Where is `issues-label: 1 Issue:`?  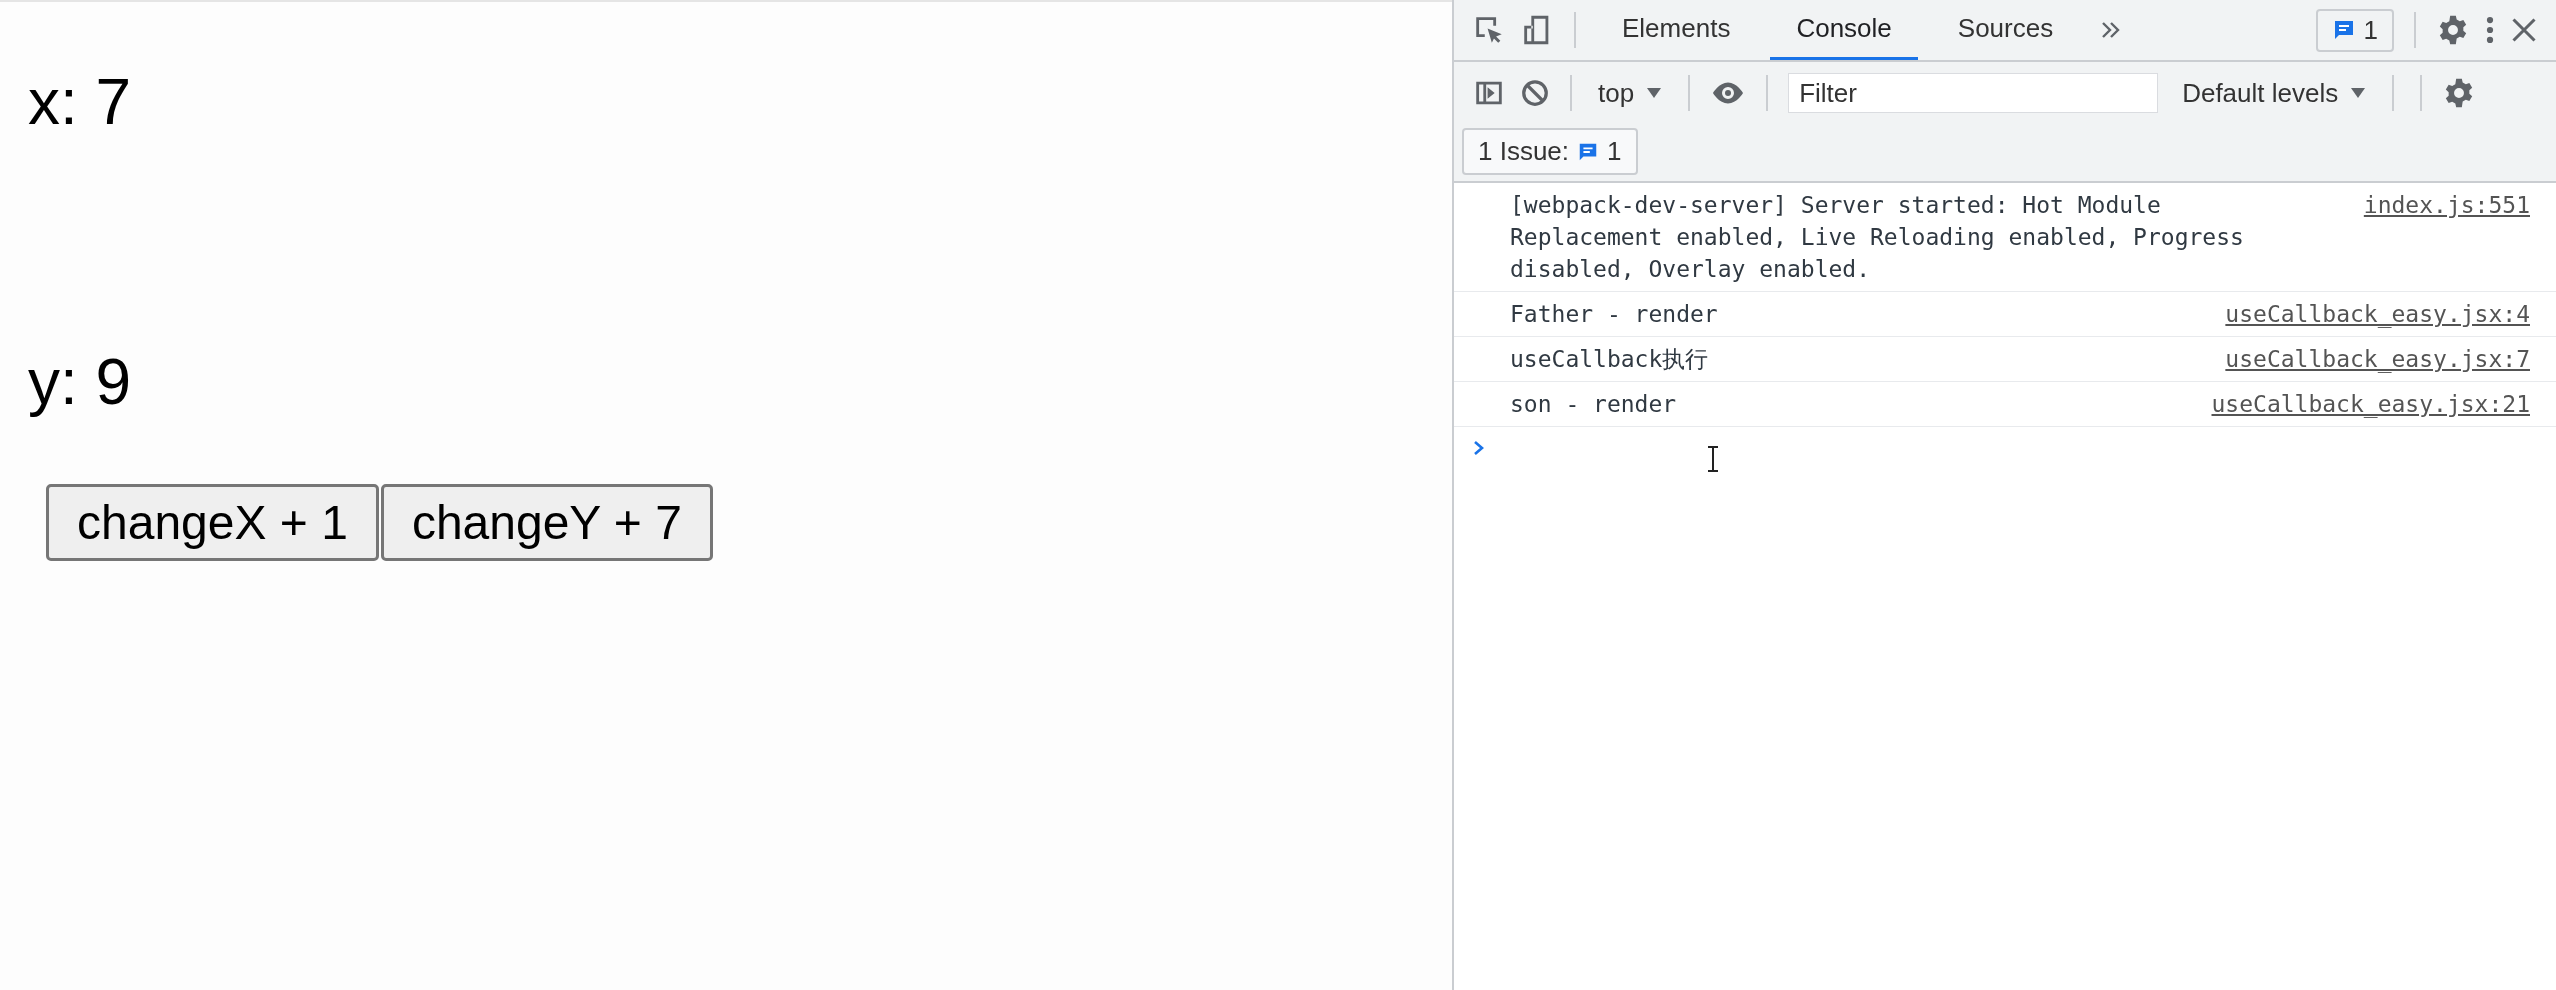 issues-label: 1 Issue: is located at coordinates (1524, 151).